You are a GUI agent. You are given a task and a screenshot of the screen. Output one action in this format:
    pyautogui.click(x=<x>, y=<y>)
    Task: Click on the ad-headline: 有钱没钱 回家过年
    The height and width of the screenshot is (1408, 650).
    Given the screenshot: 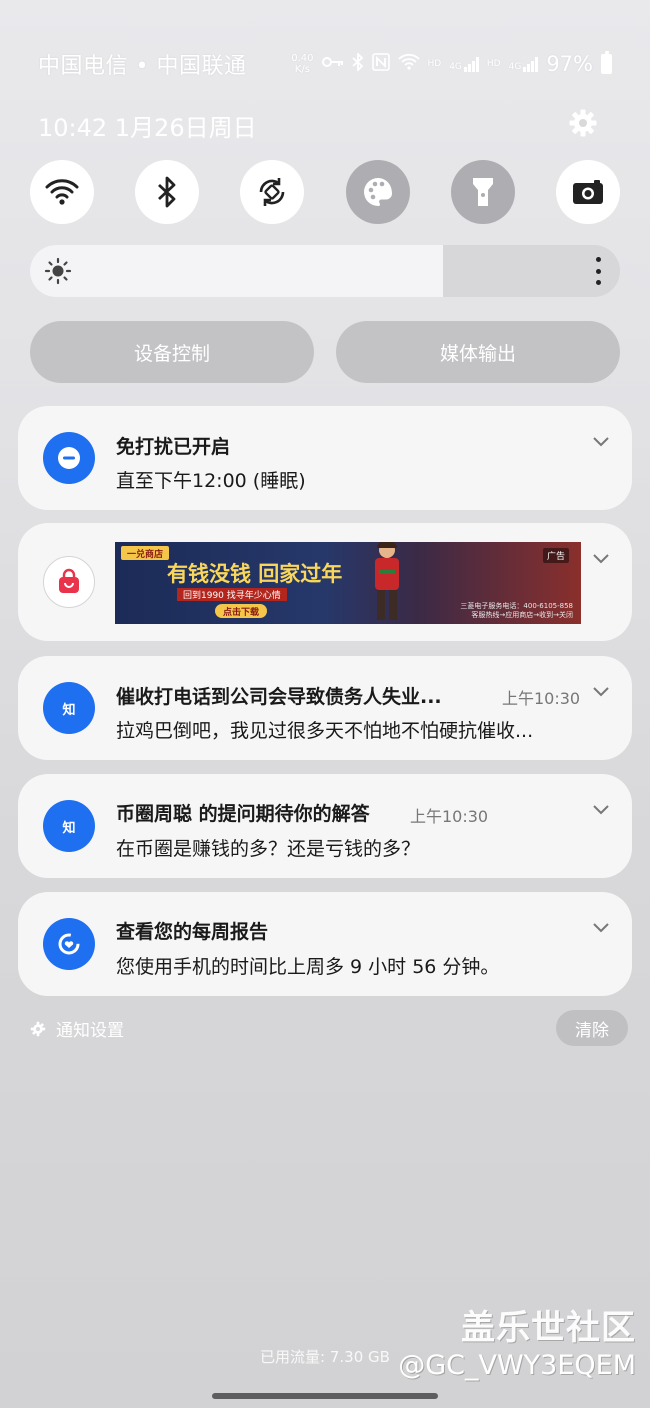 What is the action you would take?
    pyautogui.click(x=255, y=574)
    